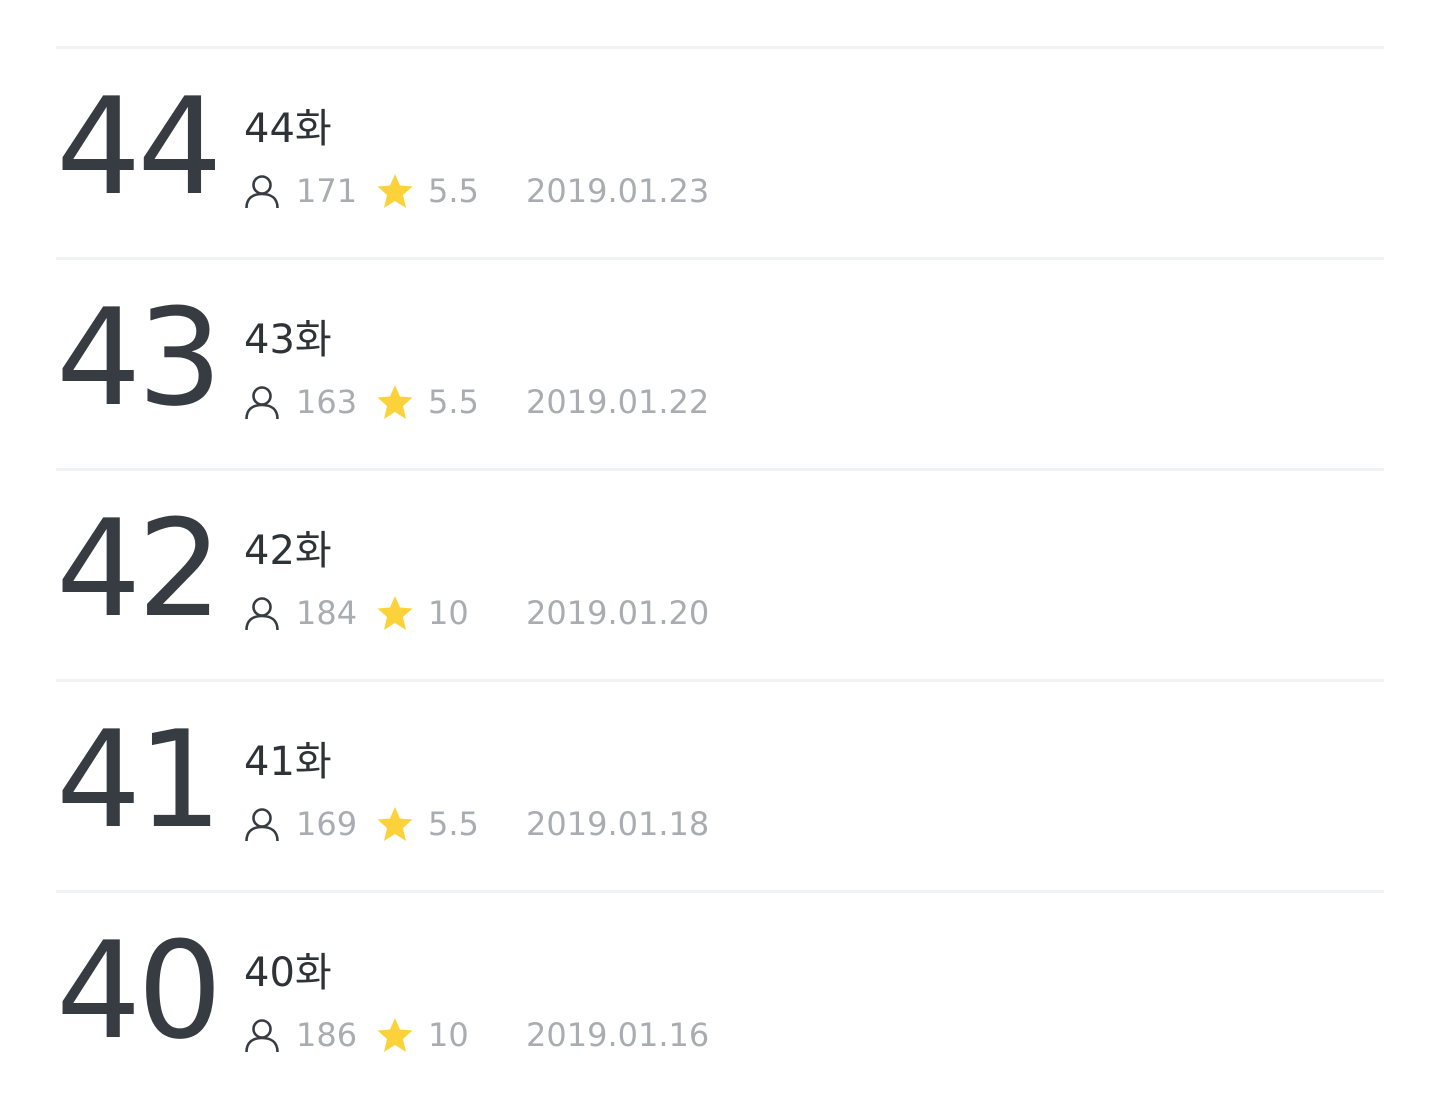  Describe the element at coordinates (139, 780) in the screenshot. I see `episode-number: 41` at that location.